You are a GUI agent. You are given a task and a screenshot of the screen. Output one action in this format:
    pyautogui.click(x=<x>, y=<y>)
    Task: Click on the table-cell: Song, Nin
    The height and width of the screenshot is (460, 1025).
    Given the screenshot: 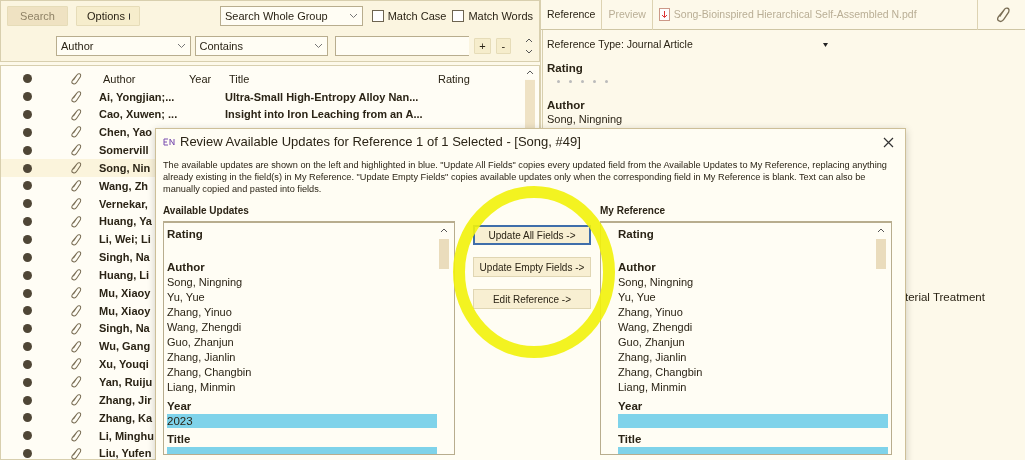 What is the action you would take?
    pyautogui.click(x=125, y=167)
    